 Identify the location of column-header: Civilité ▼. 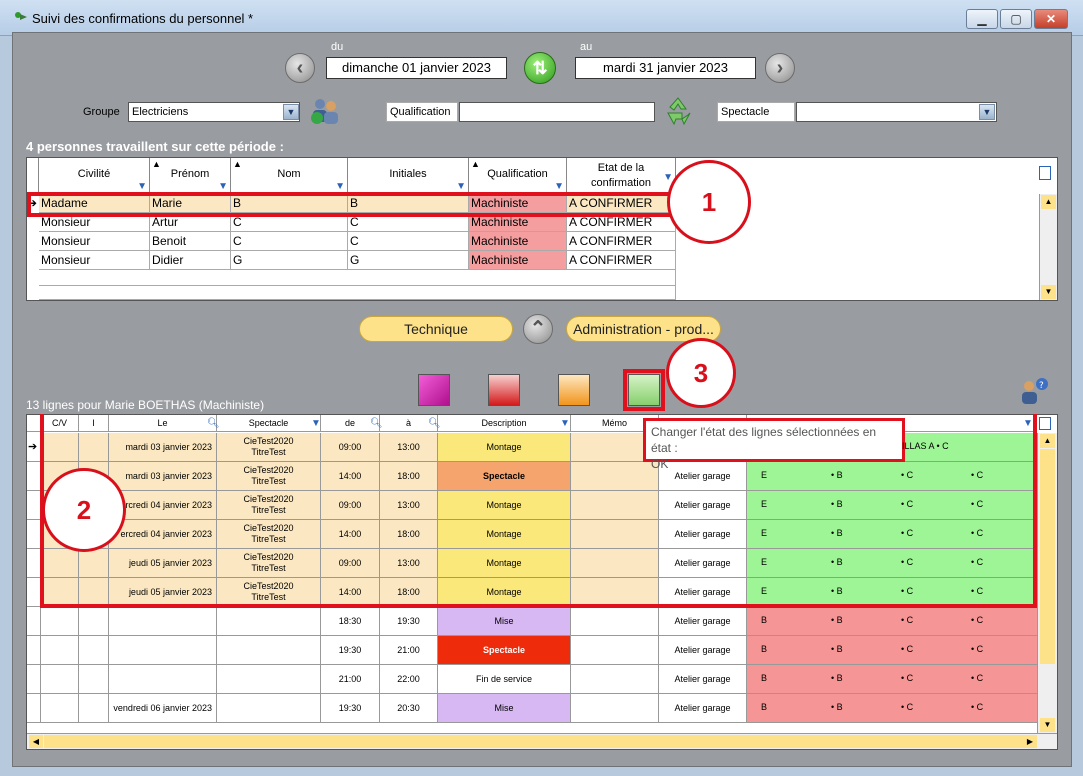
(94, 175).